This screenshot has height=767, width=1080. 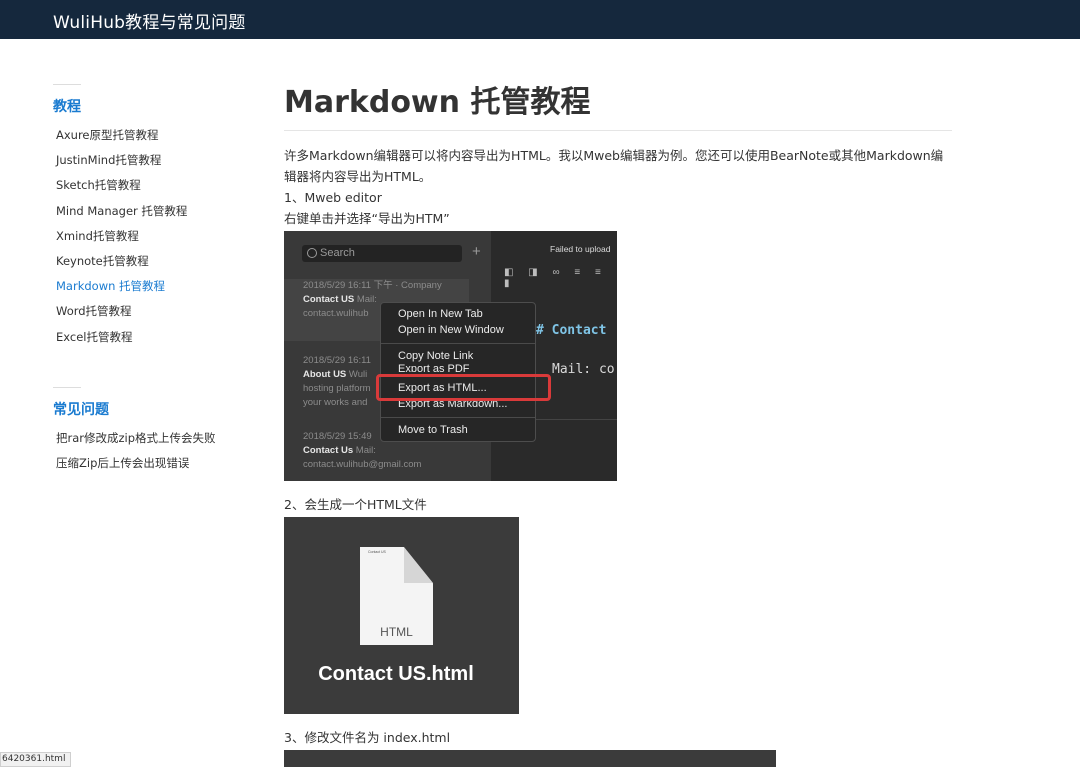 What do you see at coordinates (367, 737) in the screenshot?
I see `step3-heading: 3、修改文件名为 index.html` at bounding box center [367, 737].